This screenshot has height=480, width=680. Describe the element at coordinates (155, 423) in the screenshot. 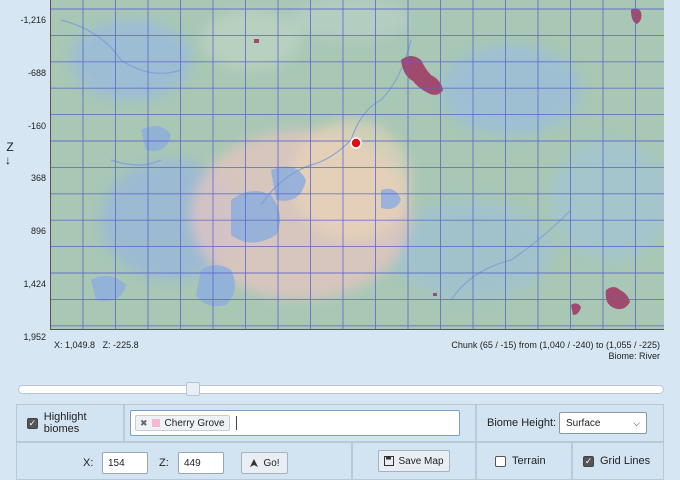

I see `biome-color-swatch` at that location.